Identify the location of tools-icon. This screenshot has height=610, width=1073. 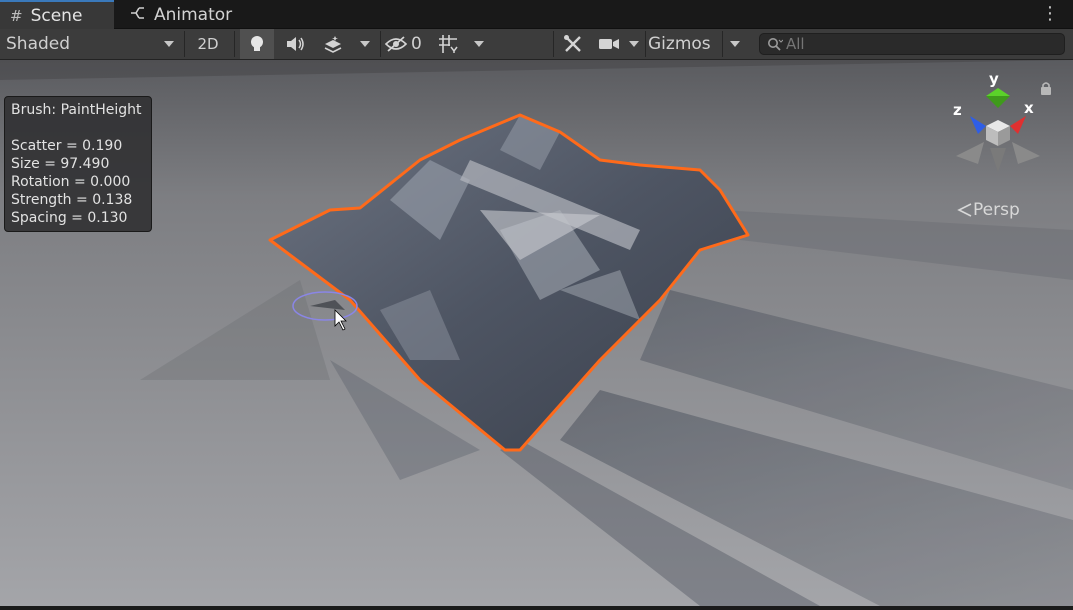
(572, 43).